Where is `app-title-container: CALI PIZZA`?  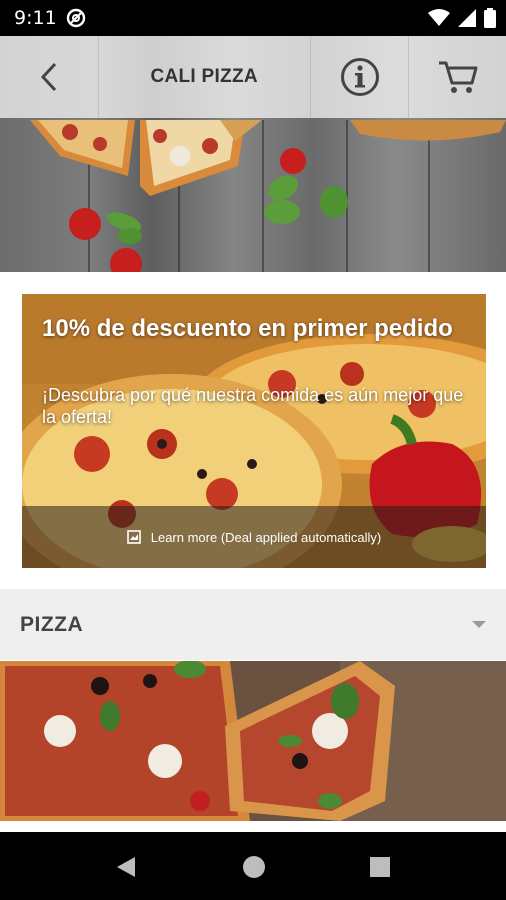 app-title-container: CALI PIZZA is located at coordinates (205, 77).